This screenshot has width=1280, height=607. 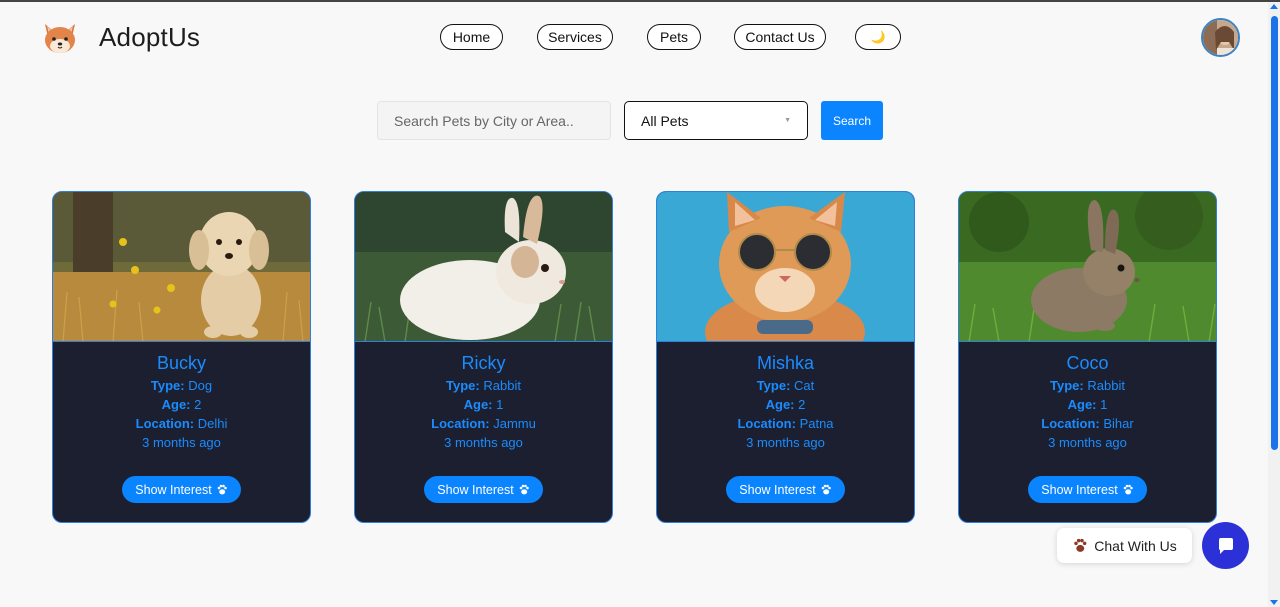 I want to click on search-button: Search, so click(x=852, y=120).